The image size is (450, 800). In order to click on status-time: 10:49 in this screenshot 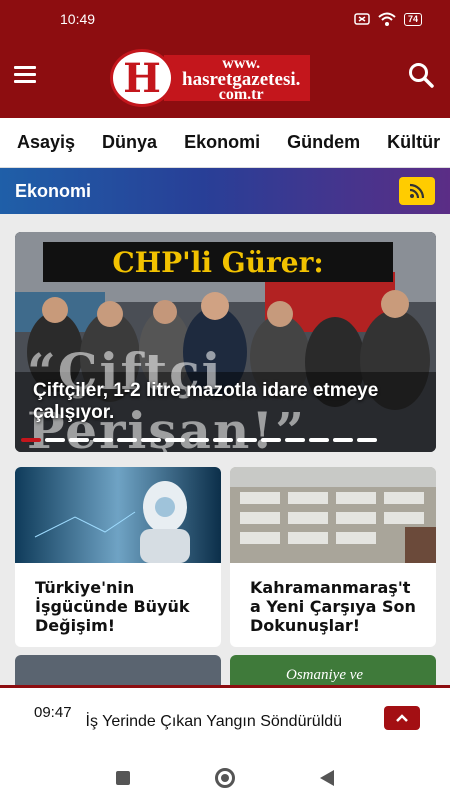, I will do `click(78, 19)`.